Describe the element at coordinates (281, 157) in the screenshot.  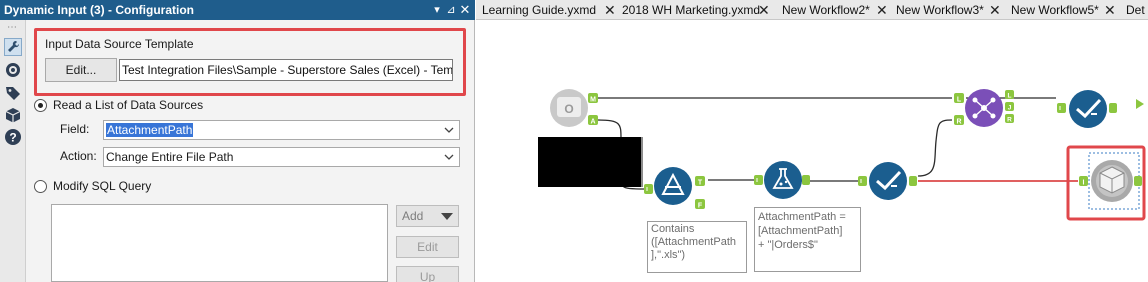
I see `action-select: Change Entire File Path` at that location.